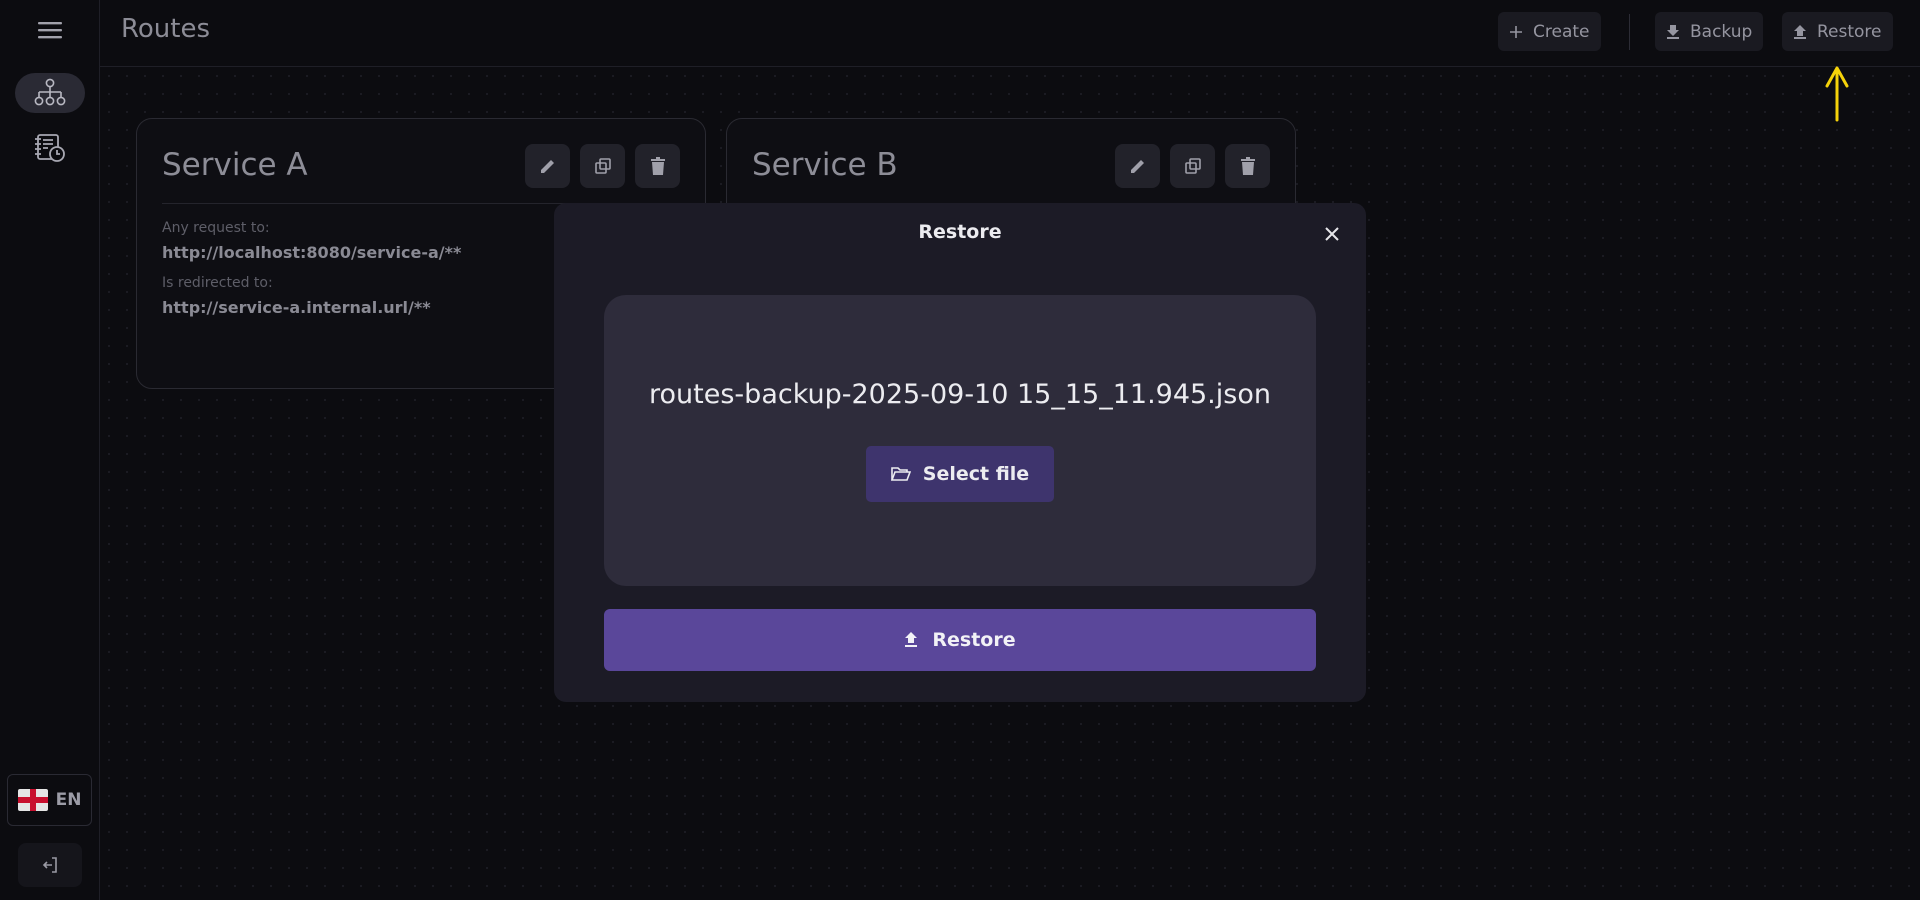 The width and height of the screenshot is (1920, 900). I want to click on close-button, so click(1332, 234).